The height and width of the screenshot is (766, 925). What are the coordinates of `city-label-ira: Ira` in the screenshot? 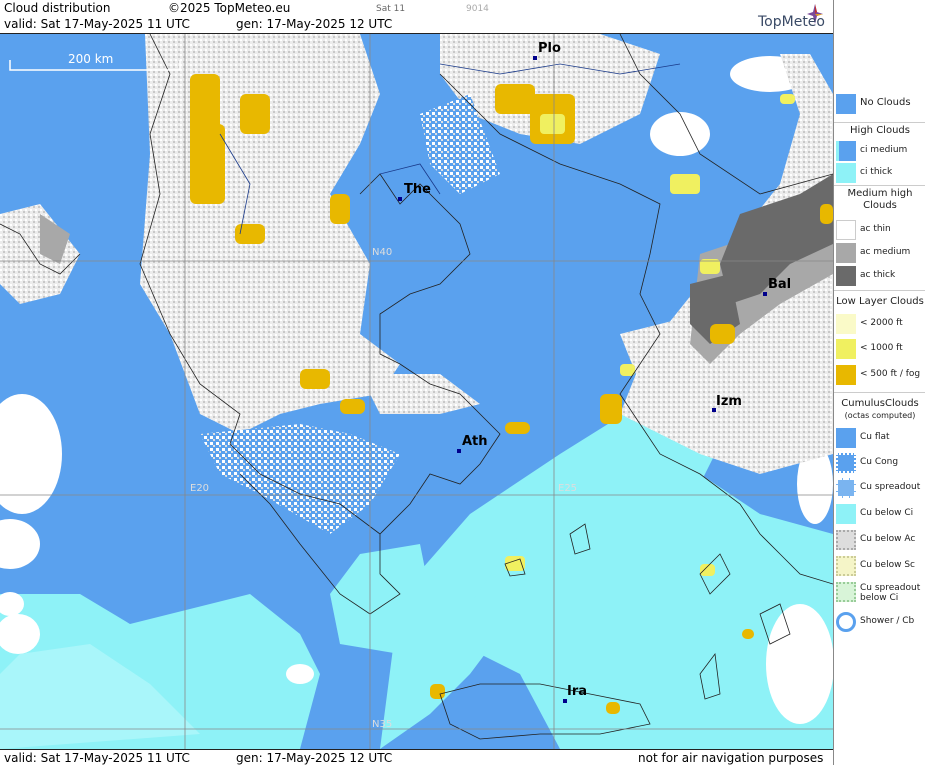 It's located at (577, 691).